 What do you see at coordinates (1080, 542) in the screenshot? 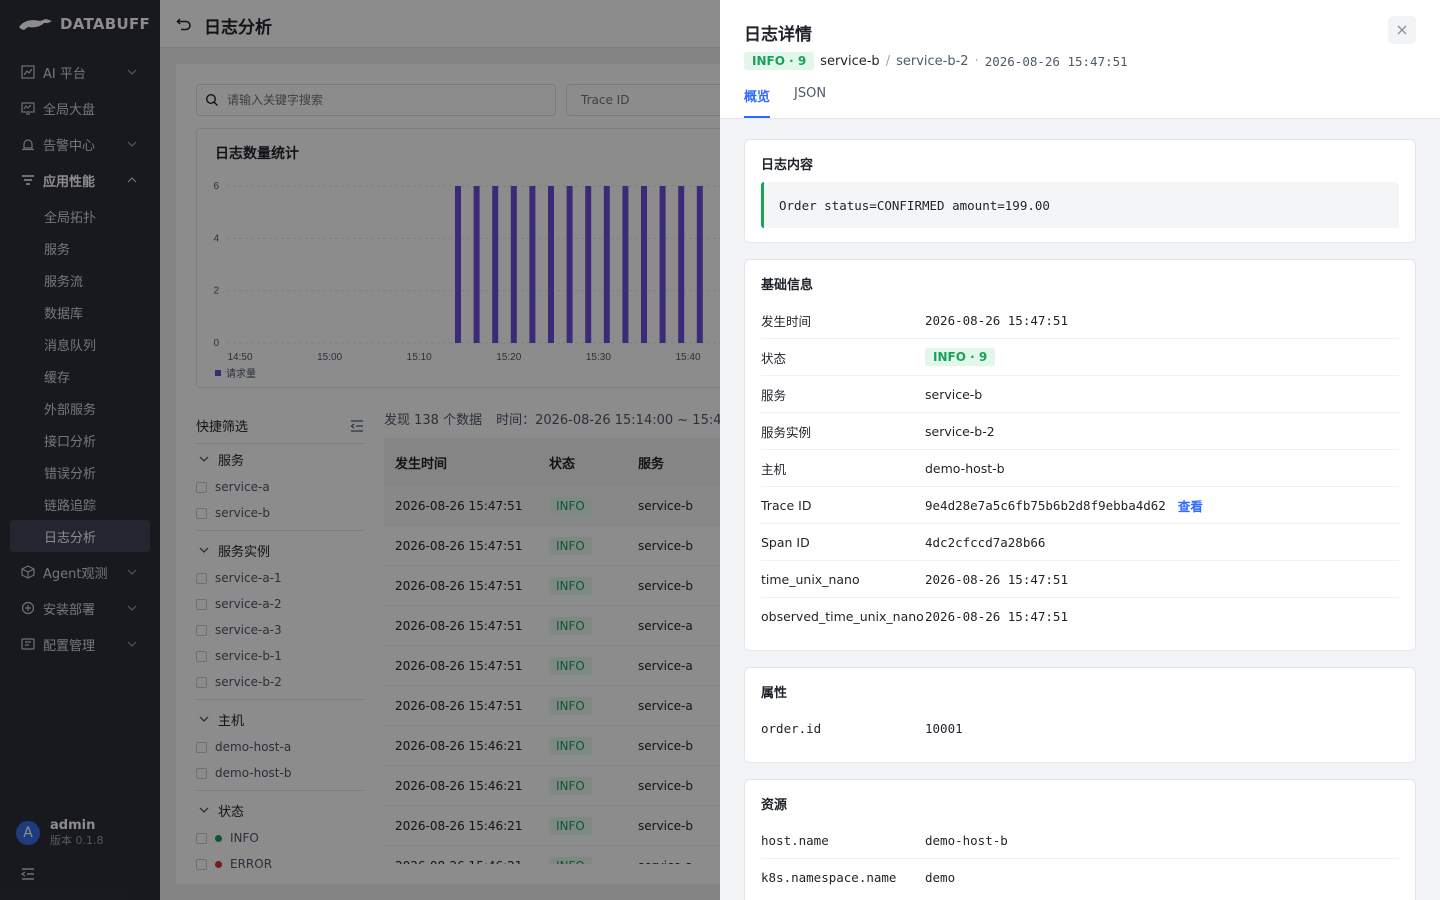
I see `detail-row: Span ID 4dc2cfccd7a28b66` at bounding box center [1080, 542].